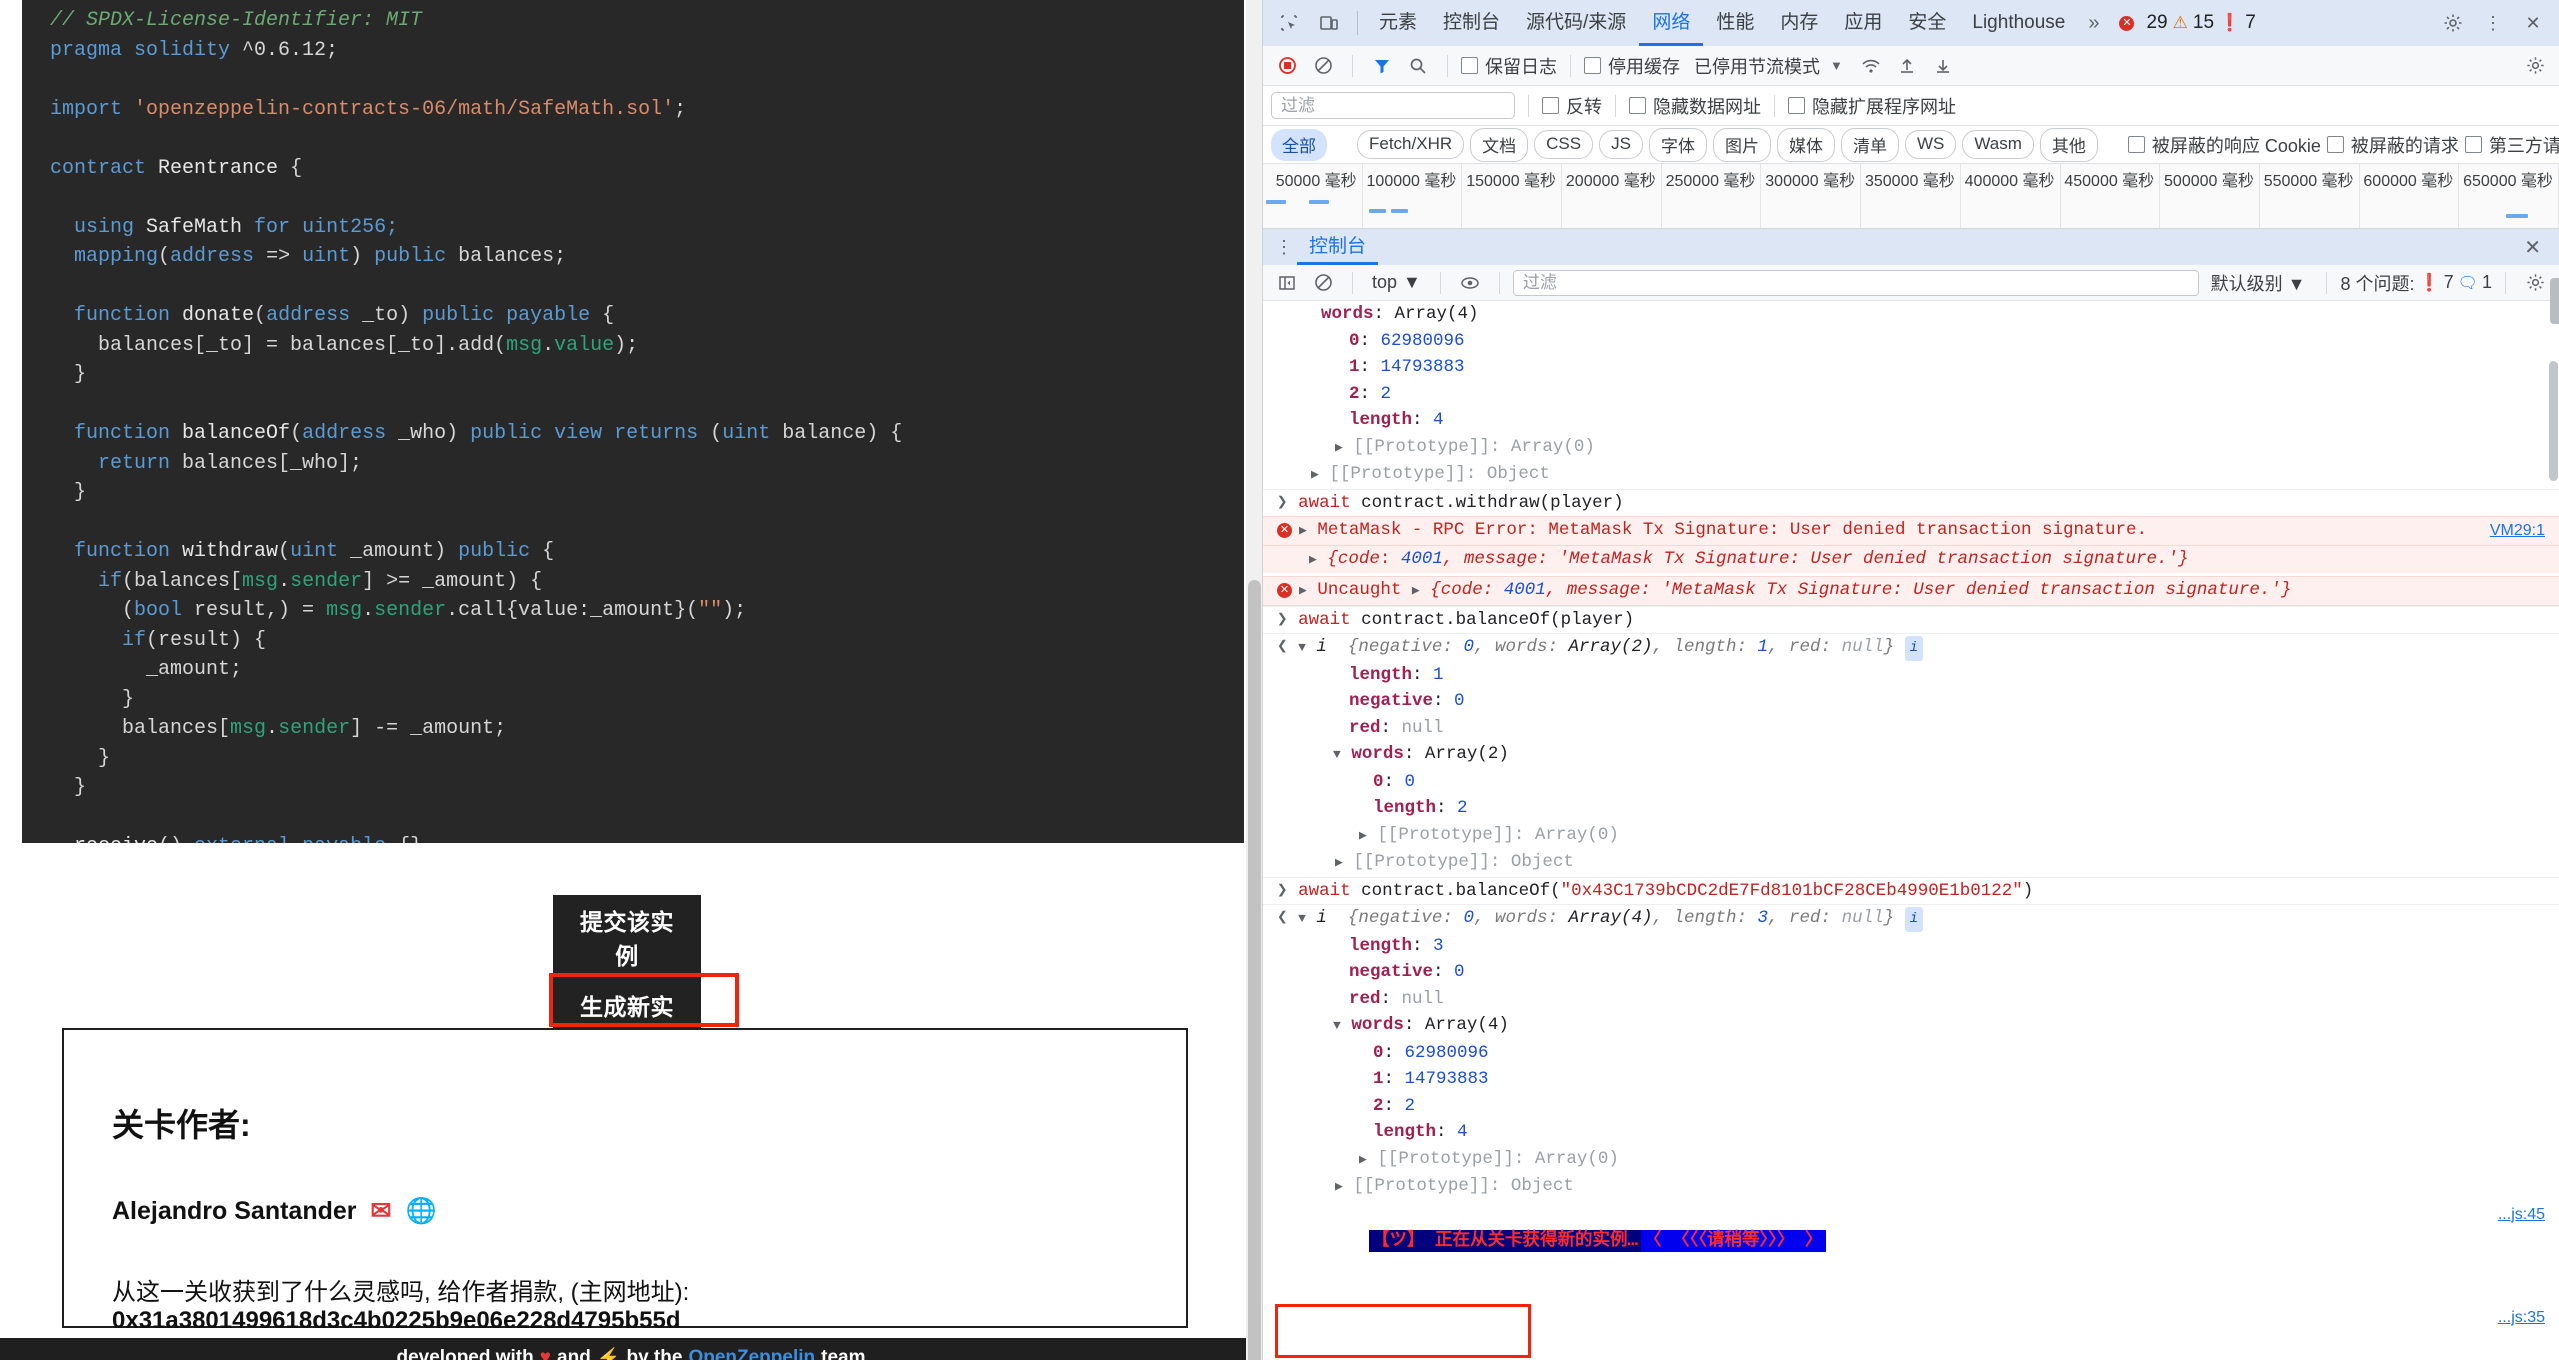 This screenshot has width=2559, height=1360. I want to click on type-chip-fetch-xhr: Fetch/XHR, so click(1411, 144).